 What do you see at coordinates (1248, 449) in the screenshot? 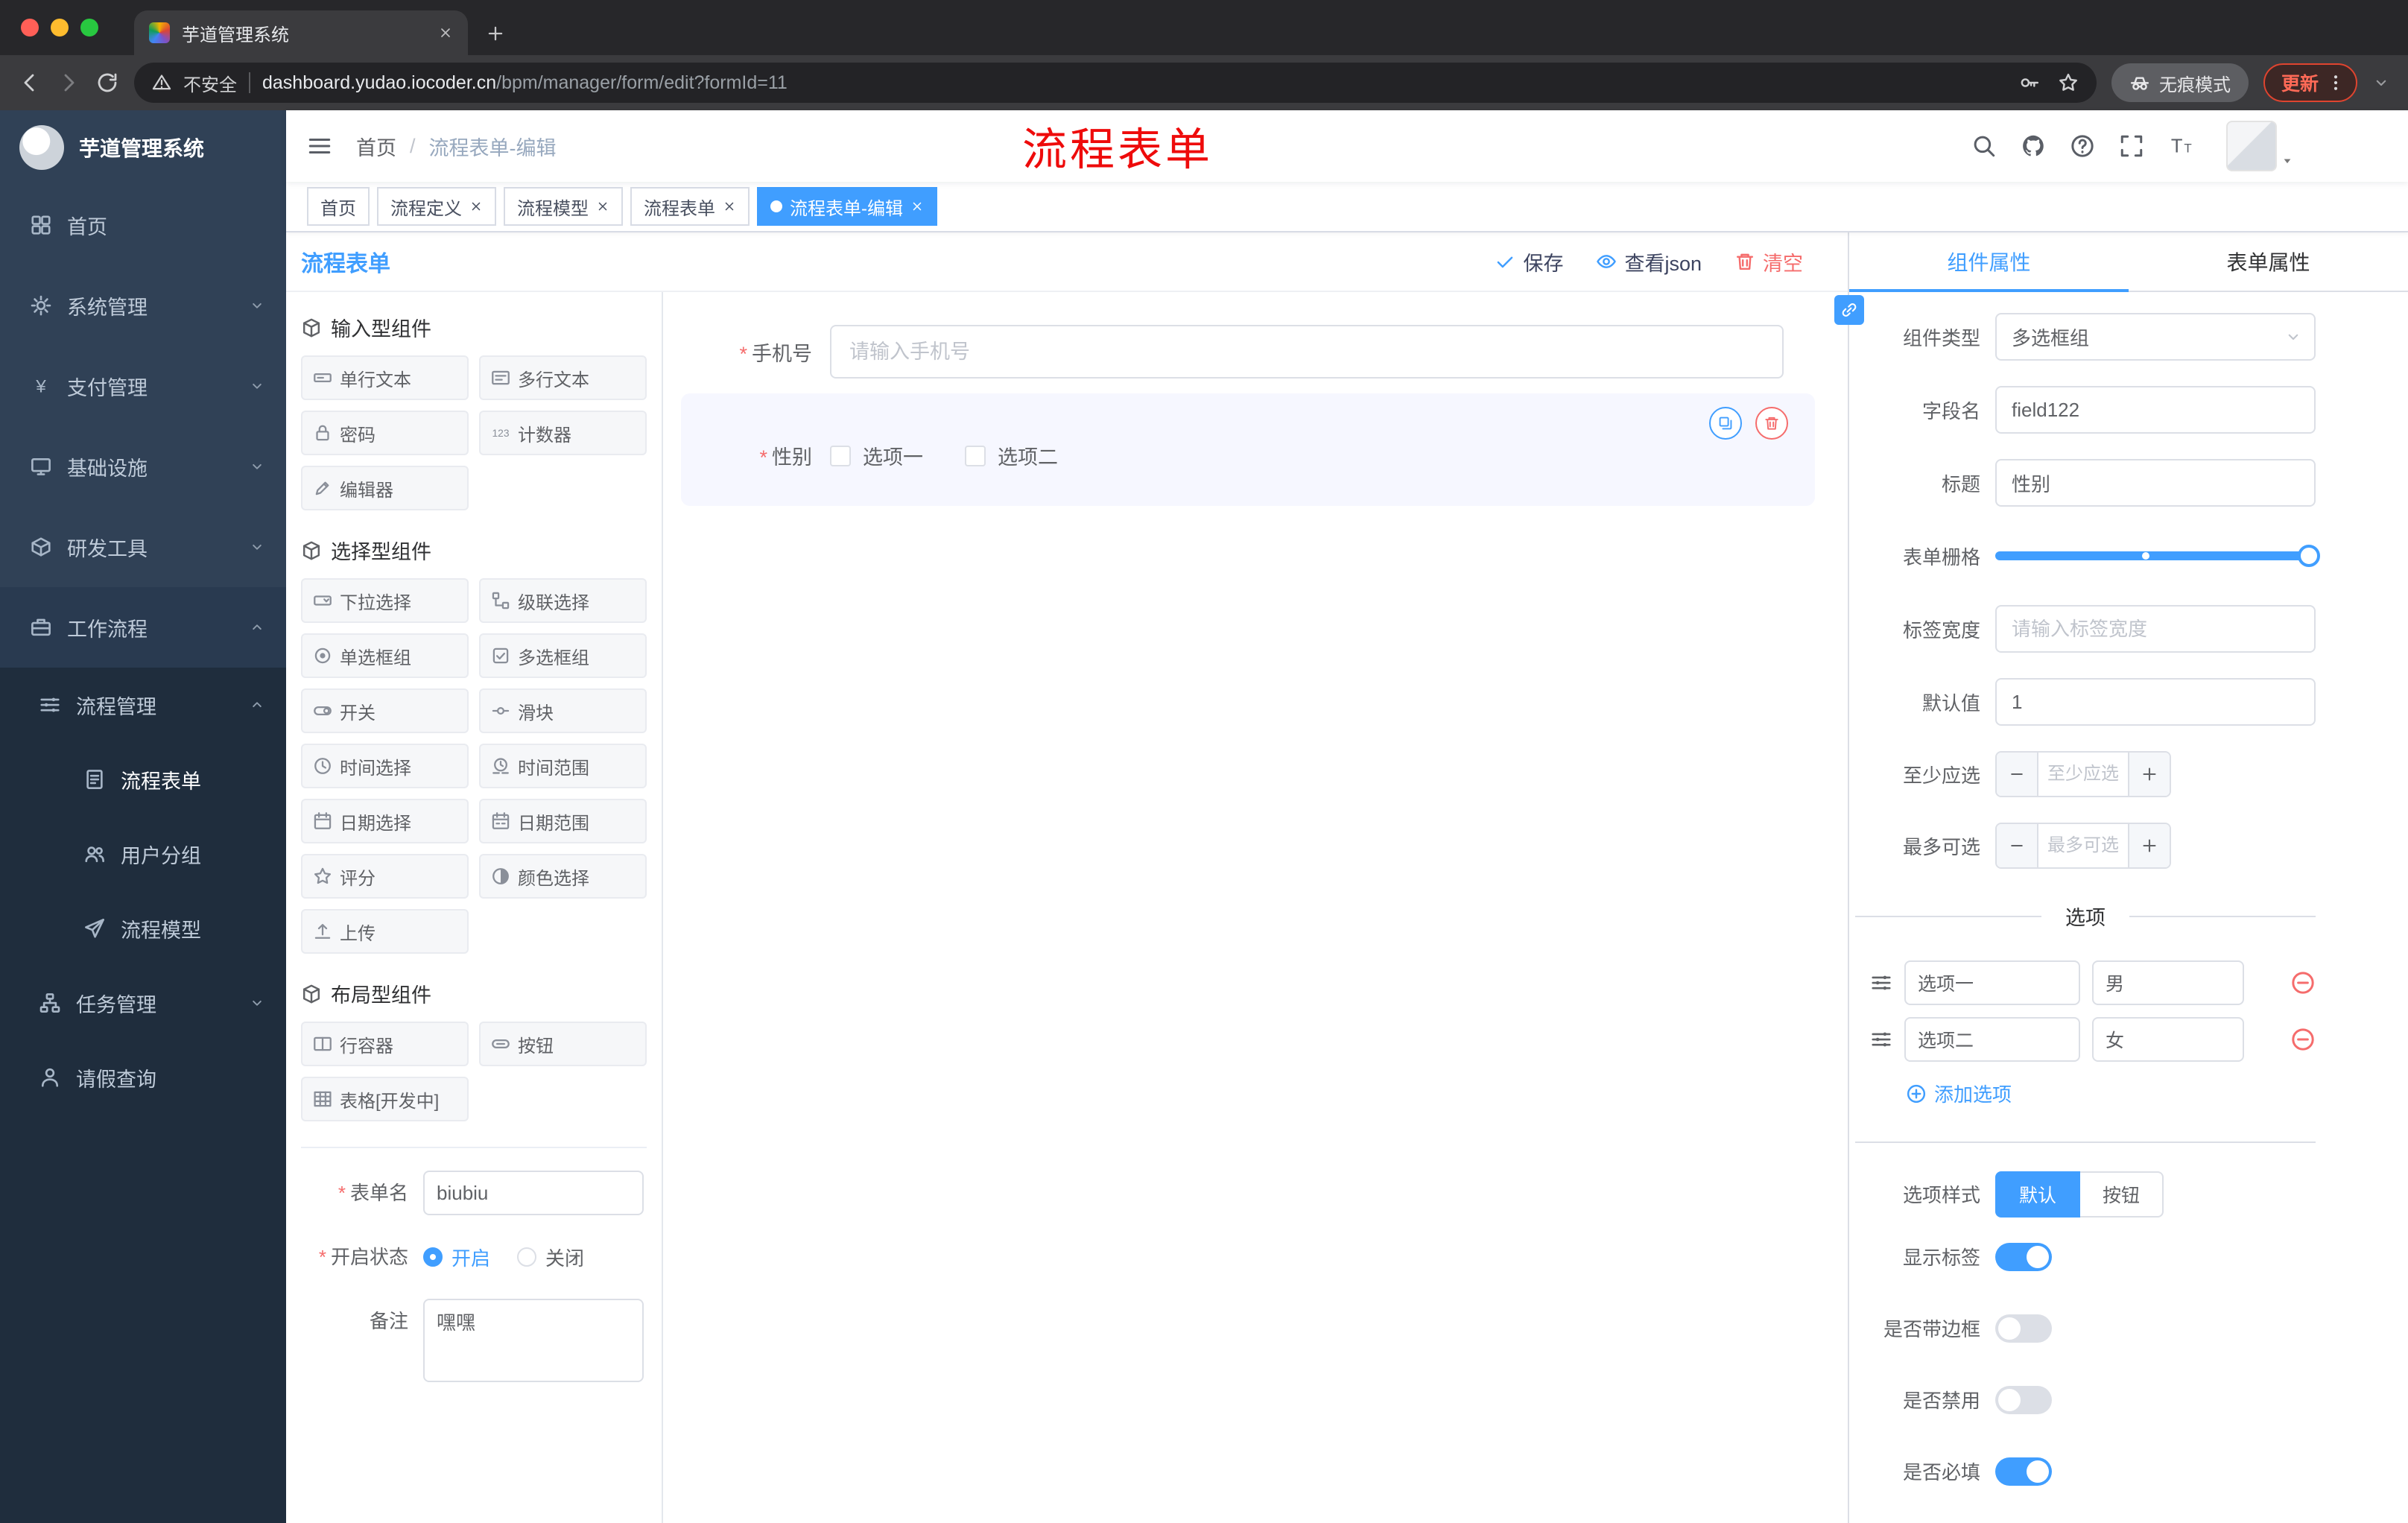
I see `selected-widget-gender: * 性别 选项一 选项二` at bounding box center [1248, 449].